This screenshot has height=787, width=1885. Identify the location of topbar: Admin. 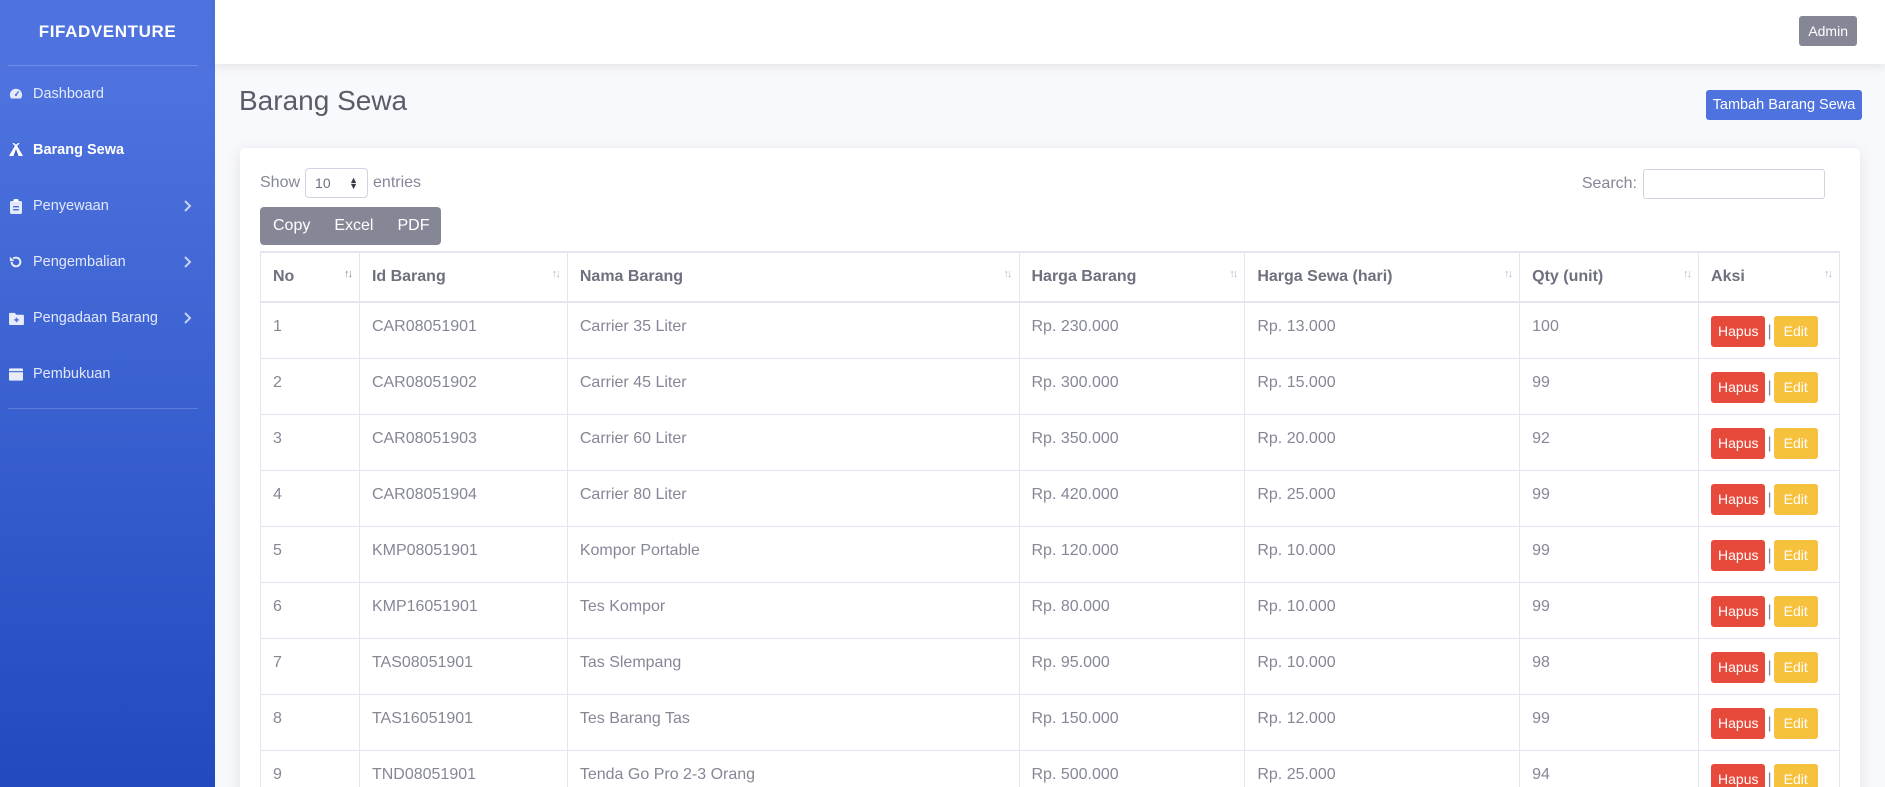
(1050, 32).